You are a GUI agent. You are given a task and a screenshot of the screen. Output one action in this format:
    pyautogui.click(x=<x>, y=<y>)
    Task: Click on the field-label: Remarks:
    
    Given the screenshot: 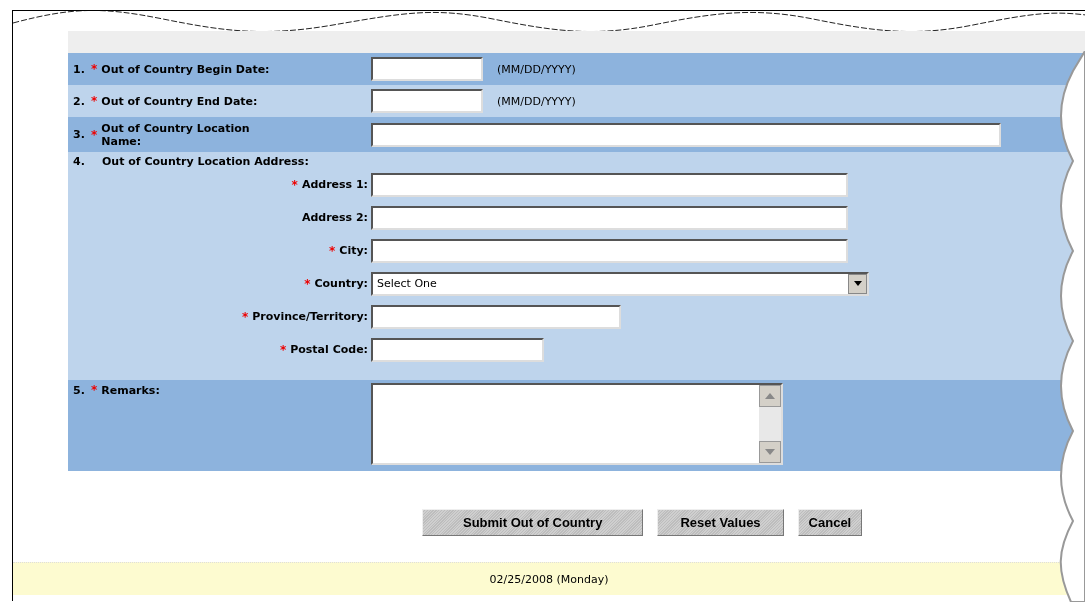 What is the action you would take?
    pyautogui.click(x=130, y=390)
    